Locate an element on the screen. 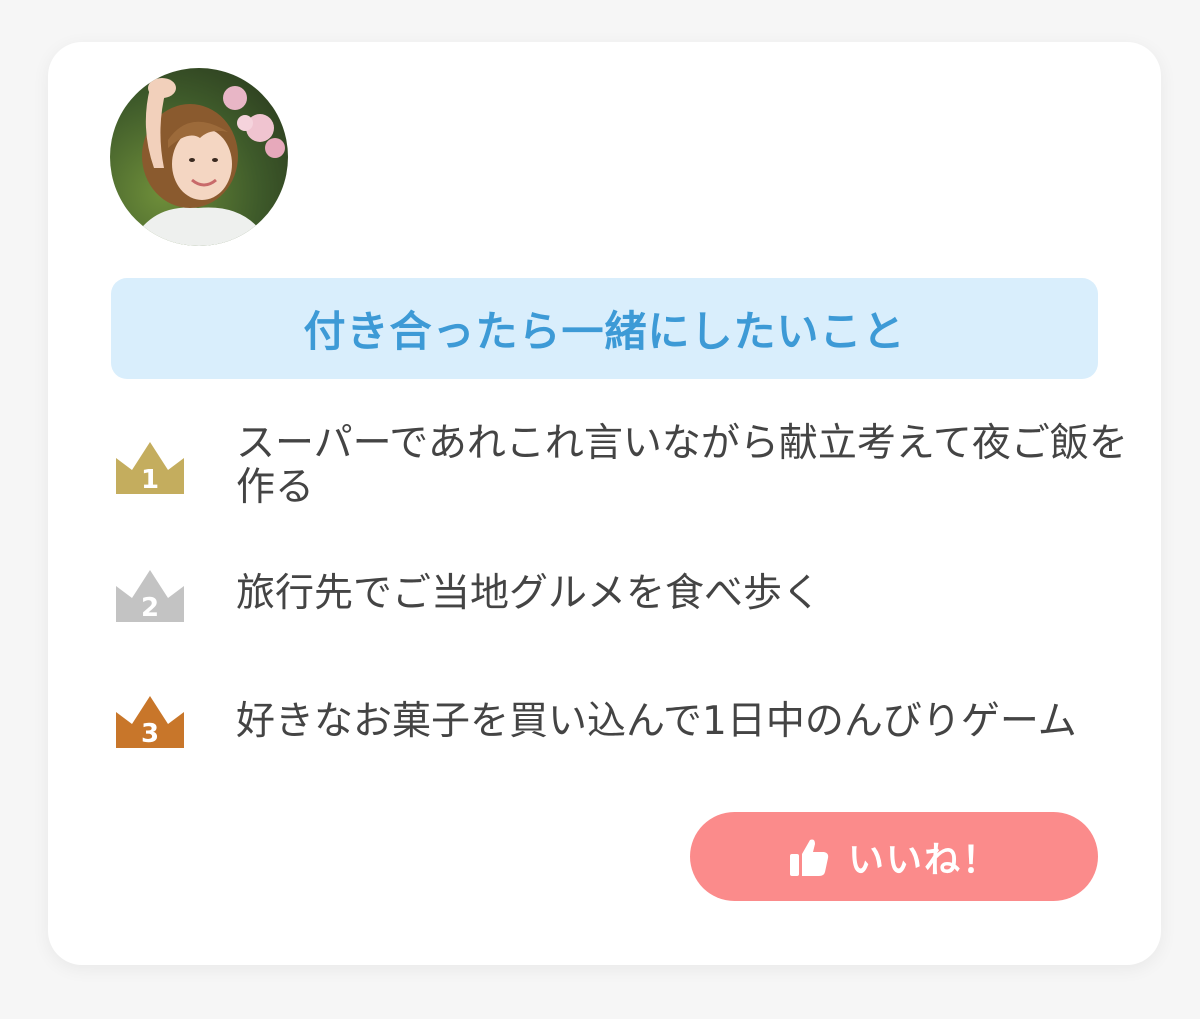  ranking-item-3: 3 好きなお菓子を買い込んで1日中のんびりゲーム is located at coordinates (619, 728).